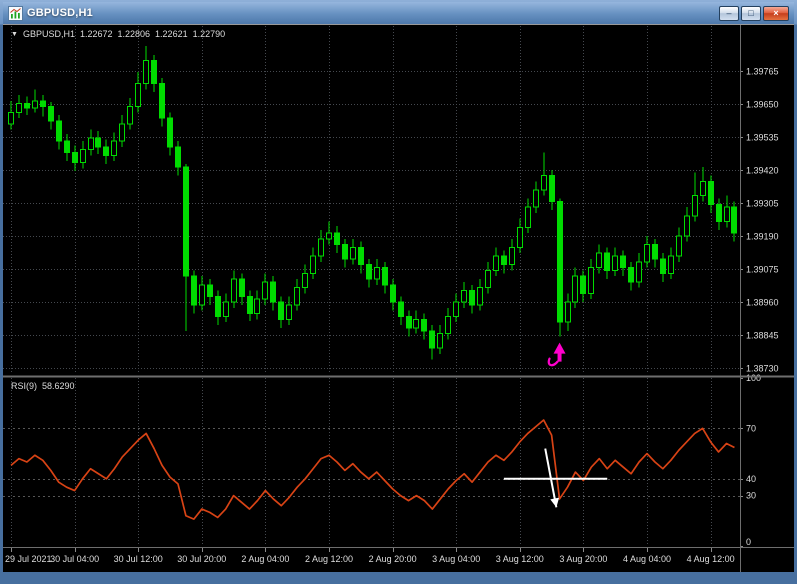 Image resolution: width=797 pixels, height=584 pixels. I want to click on window-titlebar: GBPUSD,H1 – □ ×, so click(398, 13).